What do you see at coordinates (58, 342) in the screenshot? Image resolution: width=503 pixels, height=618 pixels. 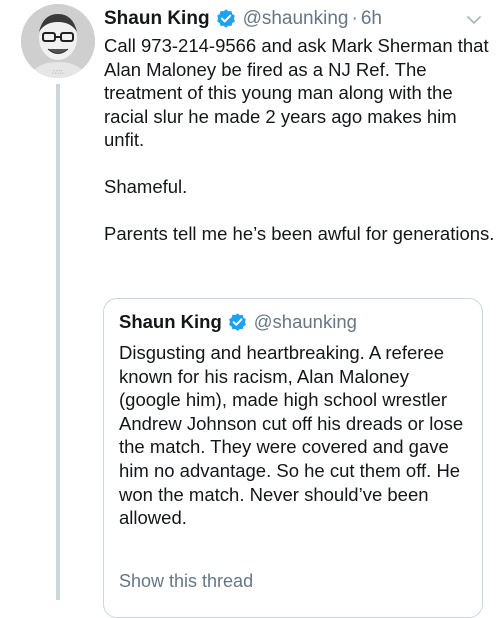 I see `thread-line` at bounding box center [58, 342].